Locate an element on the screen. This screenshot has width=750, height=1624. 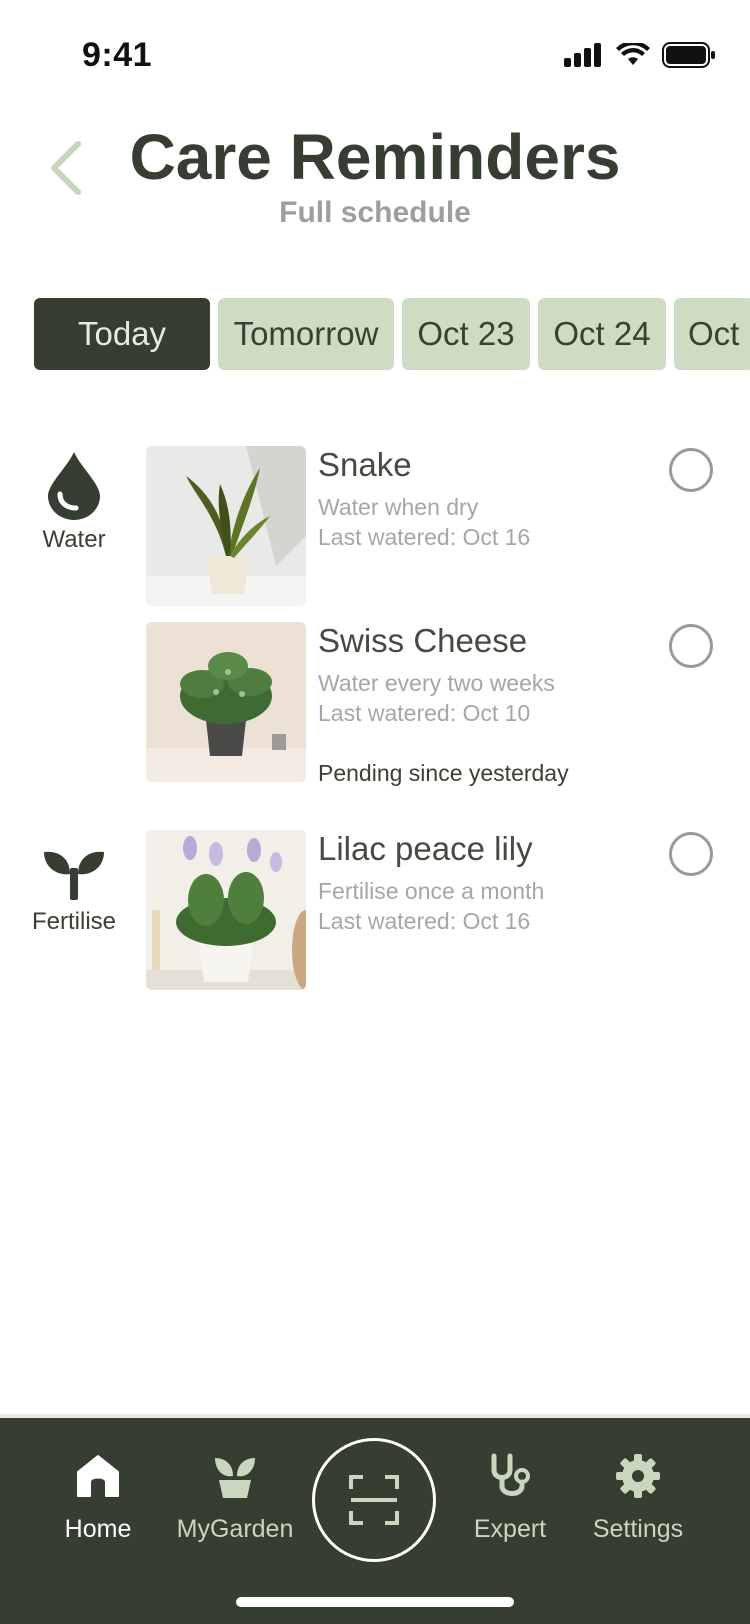
tab-oct-23: Oct 23 is located at coordinates (466, 334).